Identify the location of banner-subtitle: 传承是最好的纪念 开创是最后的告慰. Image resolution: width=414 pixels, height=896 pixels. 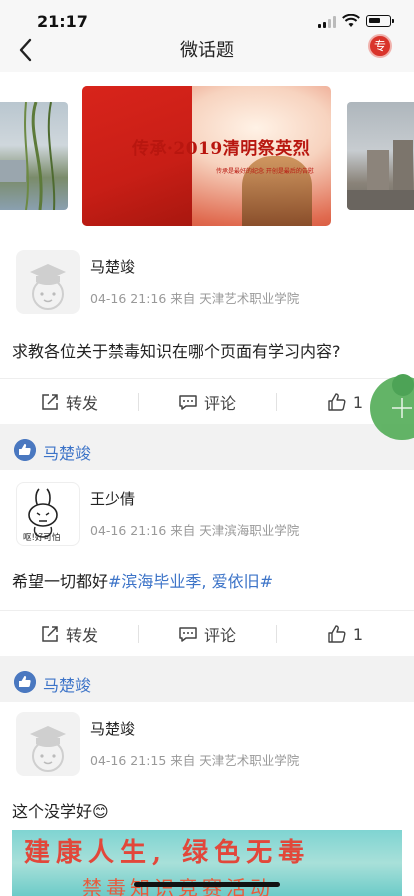
(265, 171).